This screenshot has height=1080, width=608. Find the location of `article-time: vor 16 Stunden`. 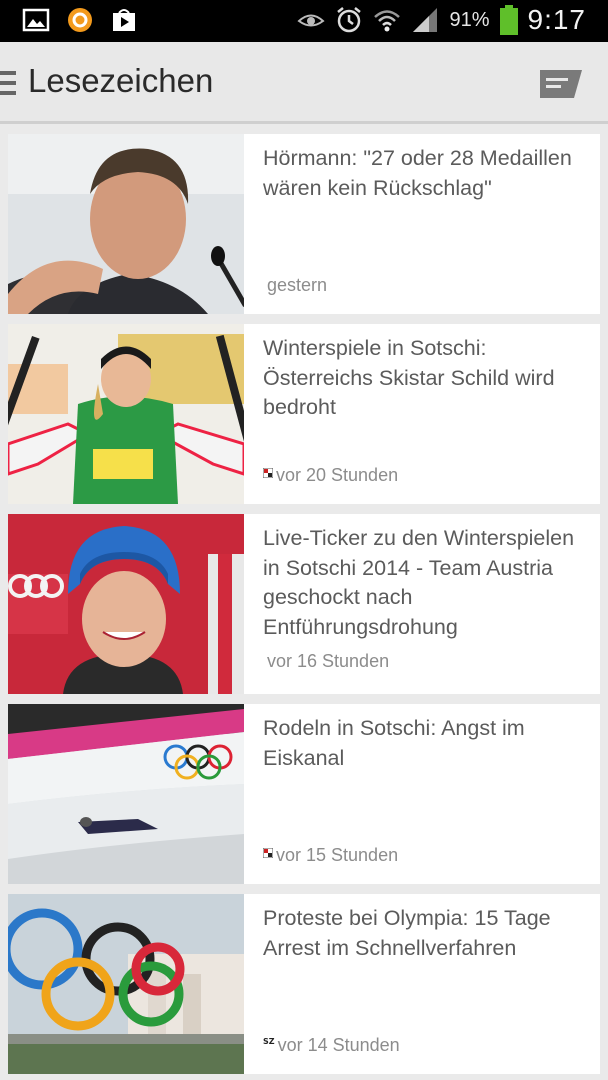

article-time: vor 16 Stunden is located at coordinates (328, 661).